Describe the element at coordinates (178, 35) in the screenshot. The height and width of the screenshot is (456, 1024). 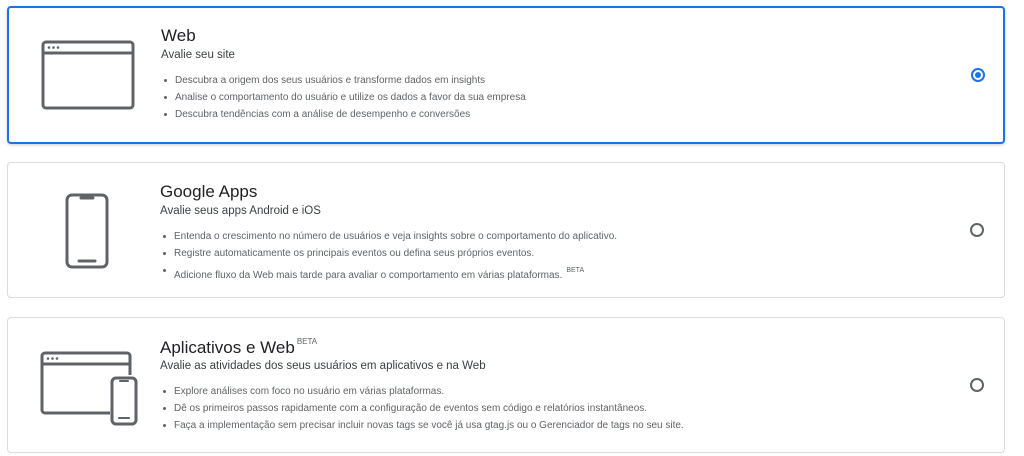
I see `option-title: Web` at that location.